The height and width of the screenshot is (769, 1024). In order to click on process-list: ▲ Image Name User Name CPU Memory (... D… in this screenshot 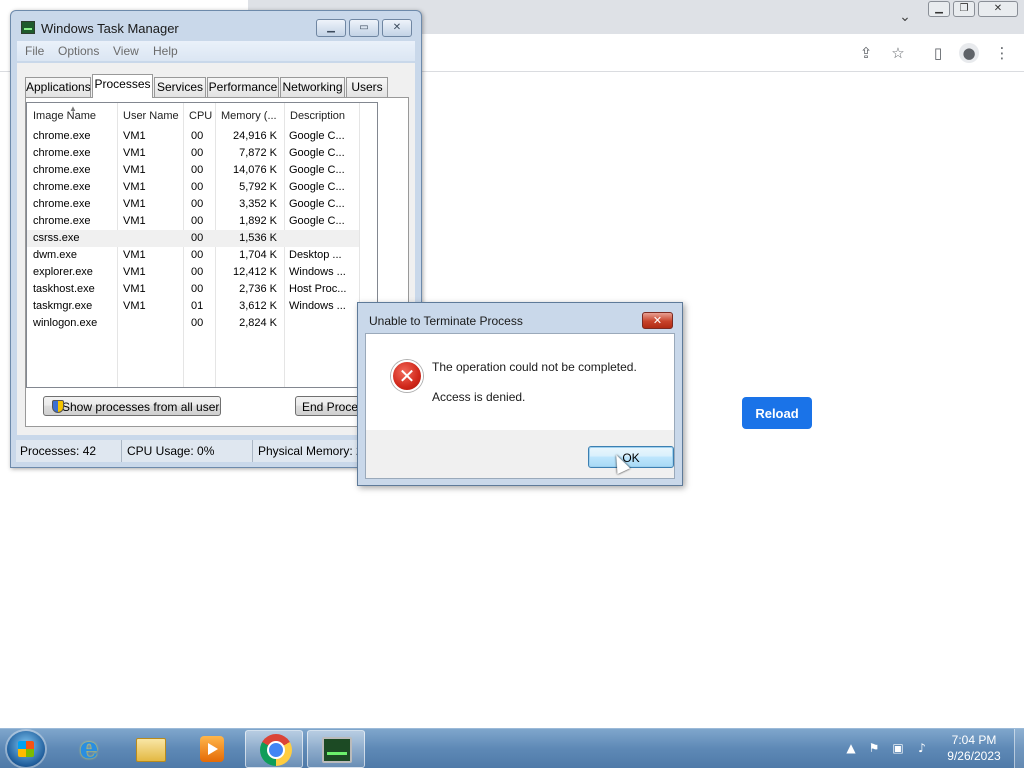, I will do `click(202, 245)`.